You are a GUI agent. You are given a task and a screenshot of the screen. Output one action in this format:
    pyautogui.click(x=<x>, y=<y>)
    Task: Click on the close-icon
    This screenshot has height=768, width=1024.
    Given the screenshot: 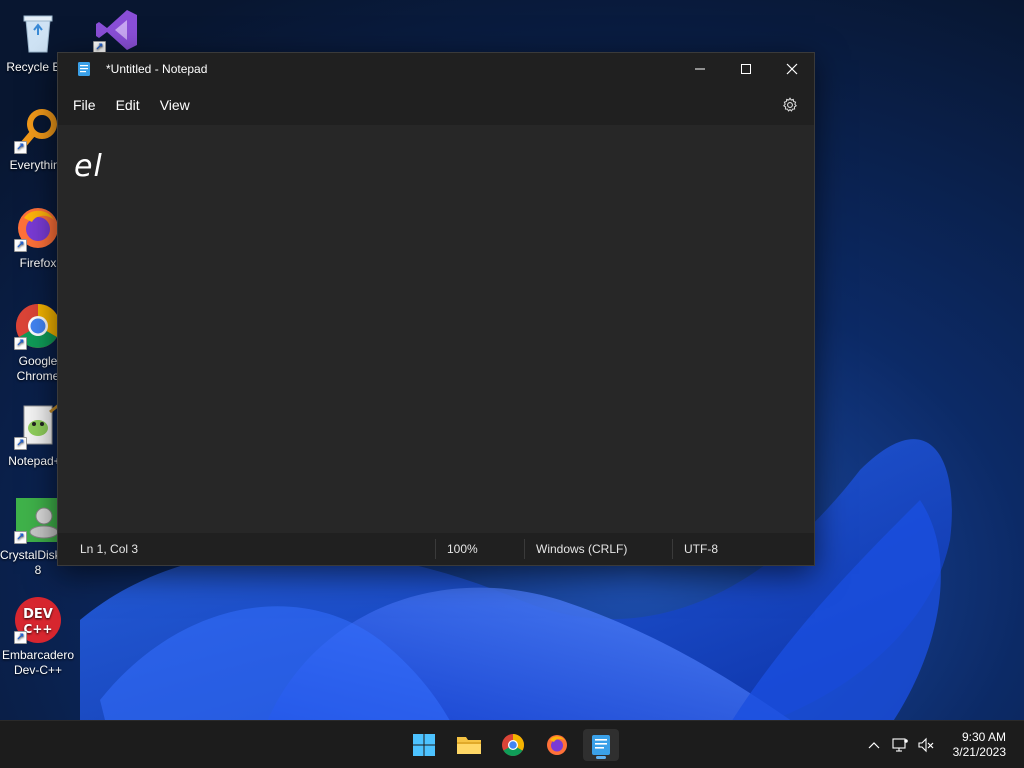 What is the action you would take?
    pyautogui.click(x=792, y=69)
    